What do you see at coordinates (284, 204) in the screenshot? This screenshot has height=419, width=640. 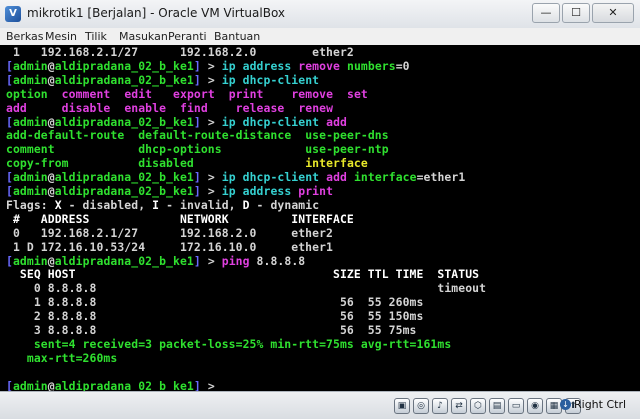 I see `terminal-text: - dynamic` at bounding box center [284, 204].